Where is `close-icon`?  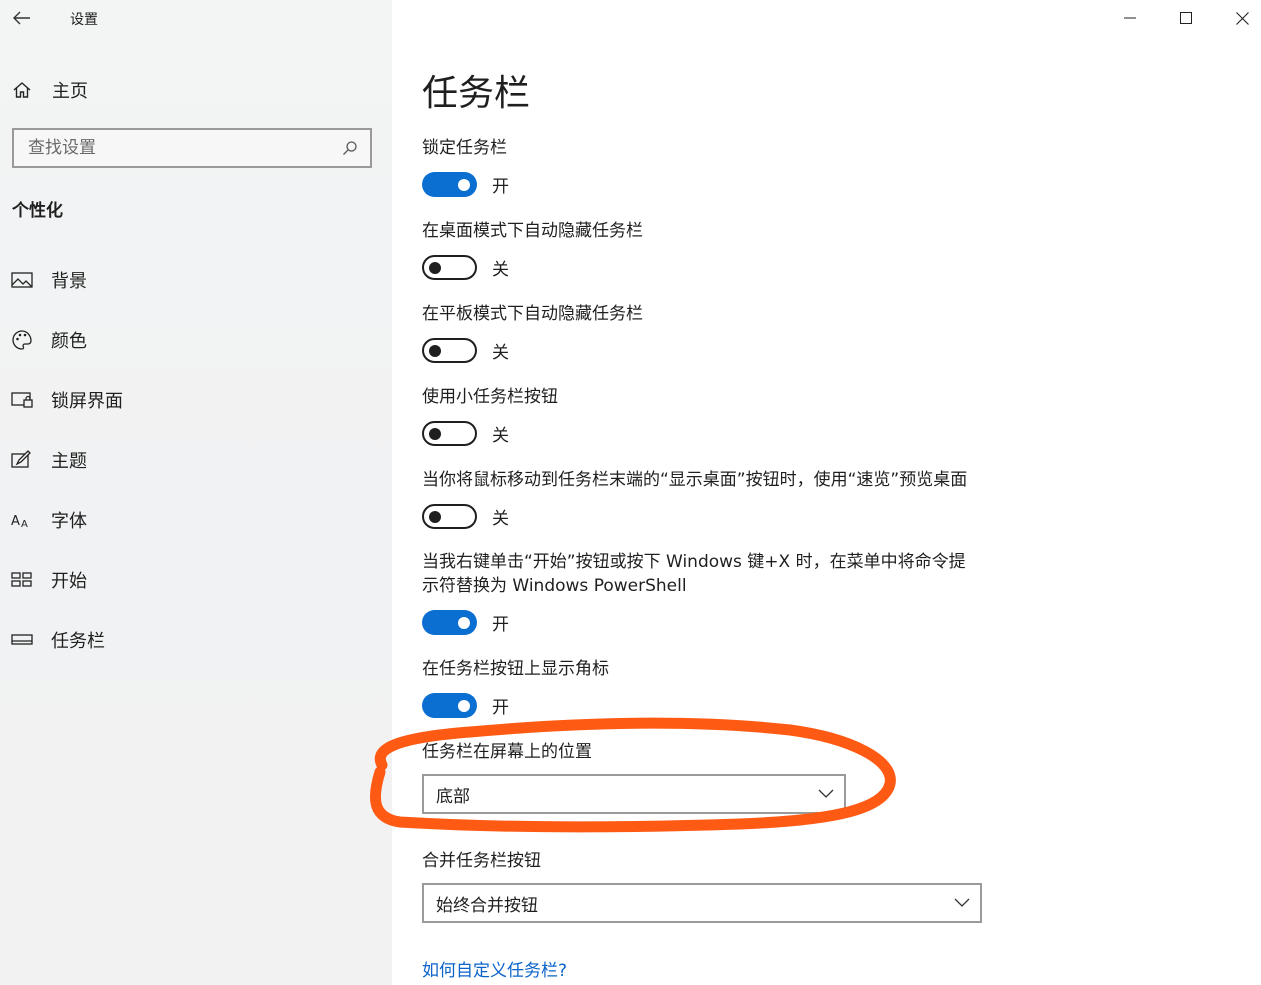 close-icon is located at coordinates (1242, 18).